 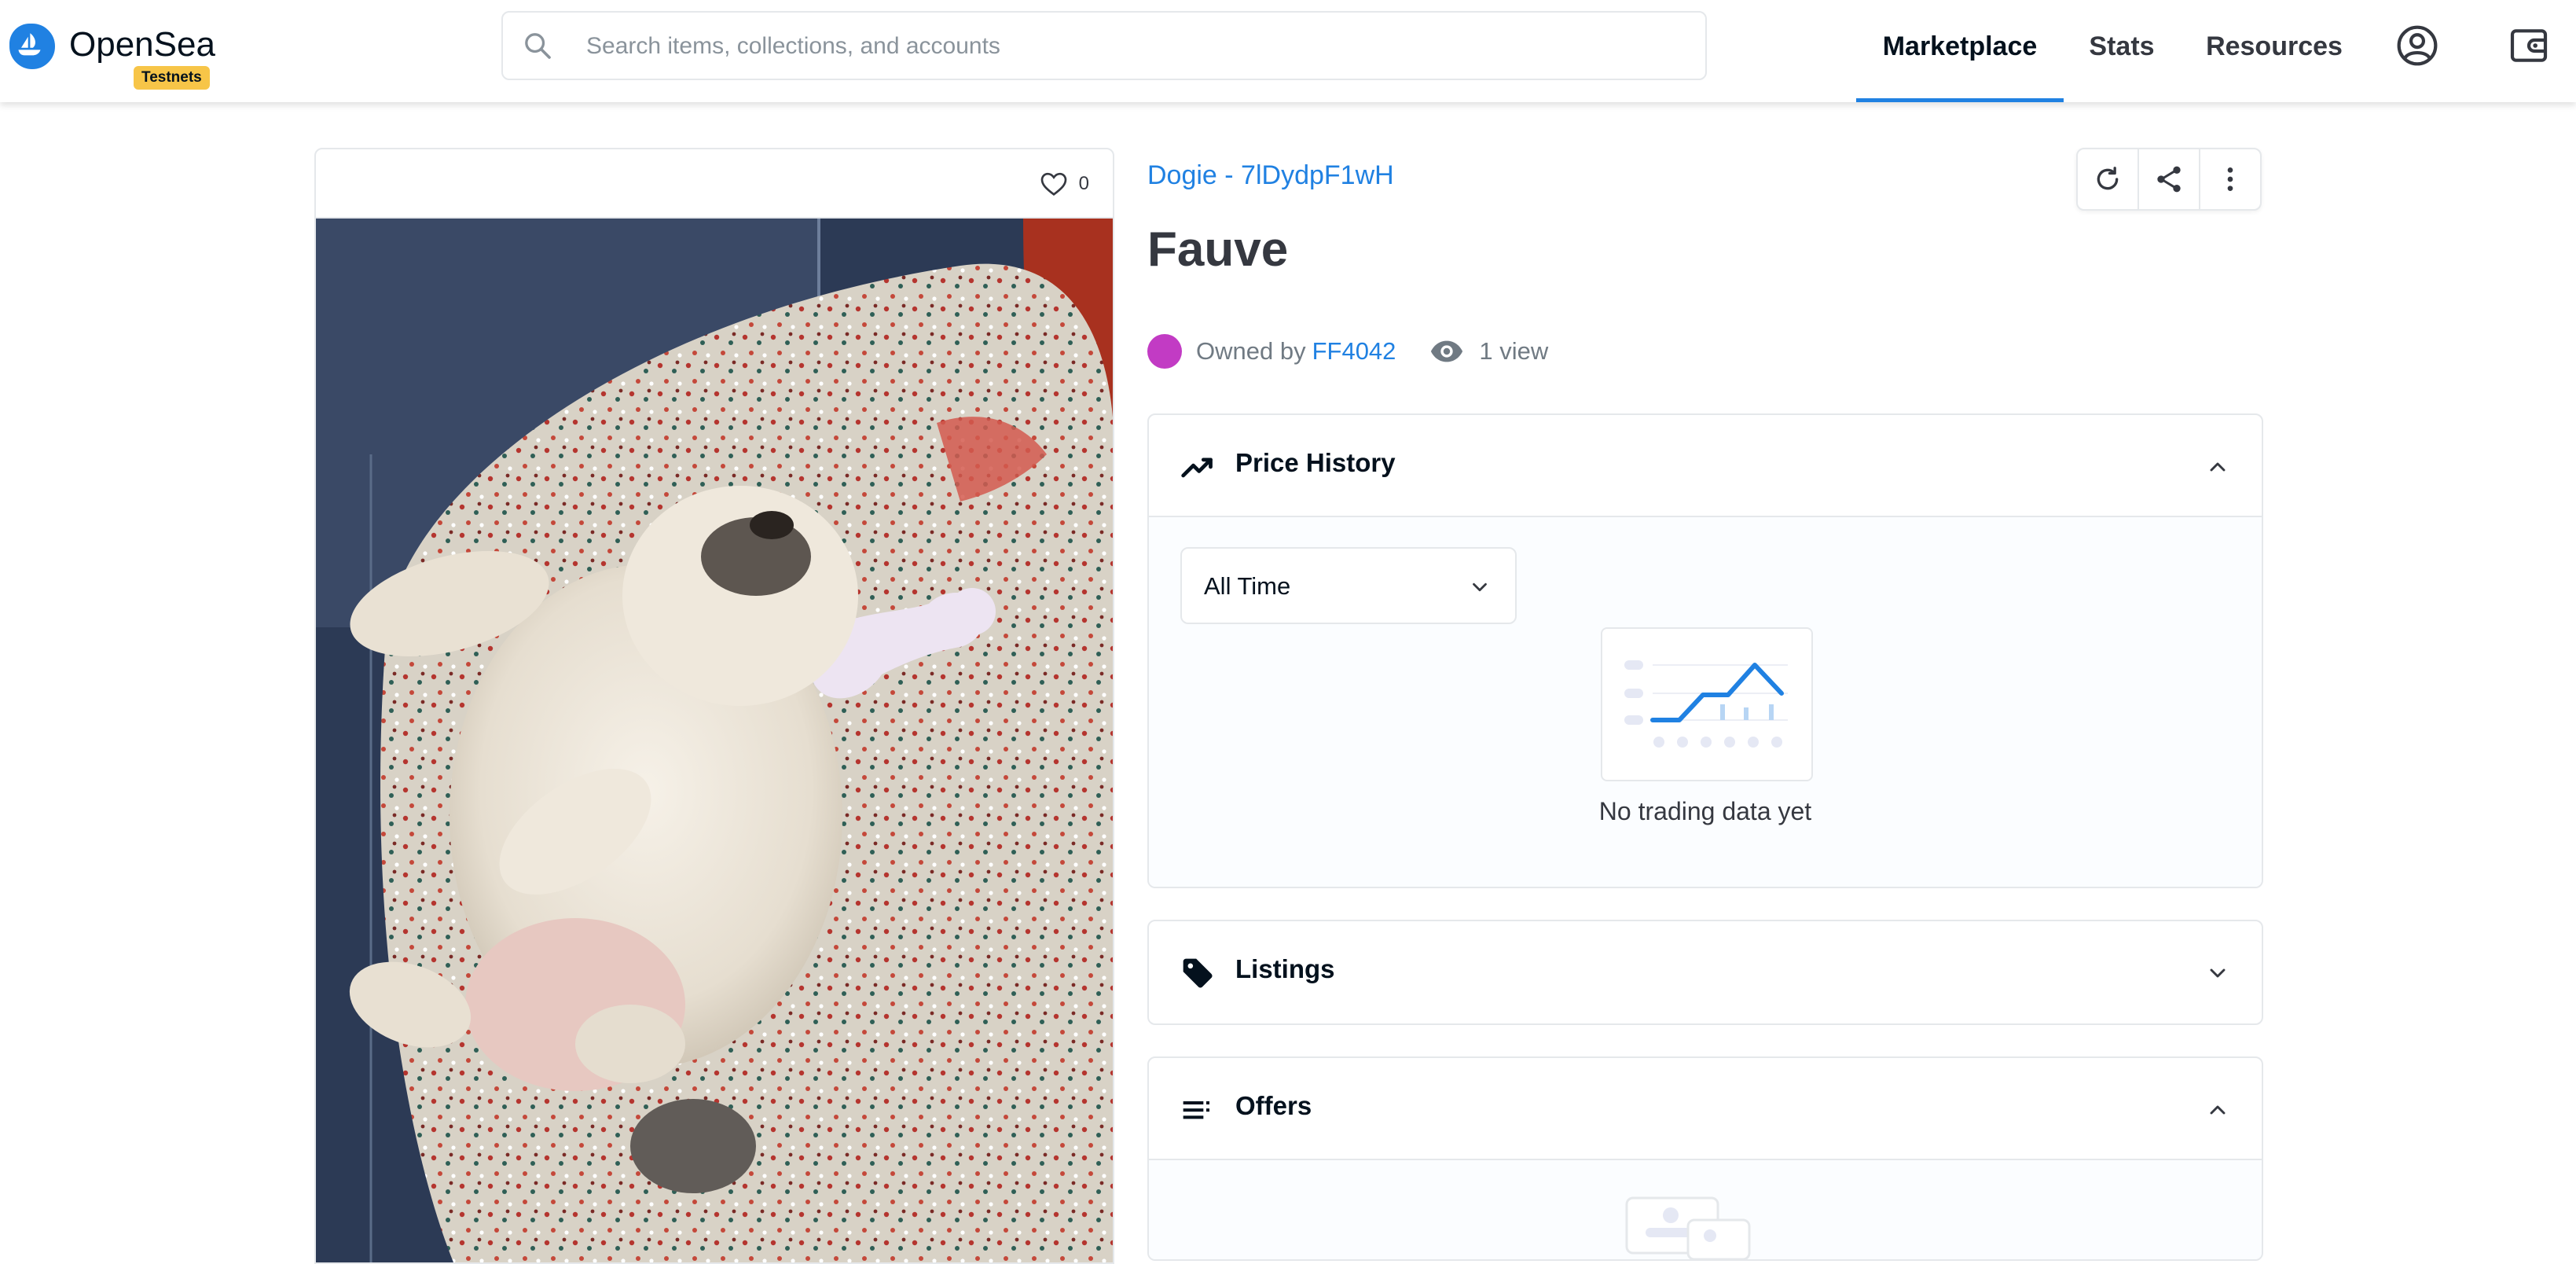 I want to click on nav-stats: Stats, so click(x=2121, y=51).